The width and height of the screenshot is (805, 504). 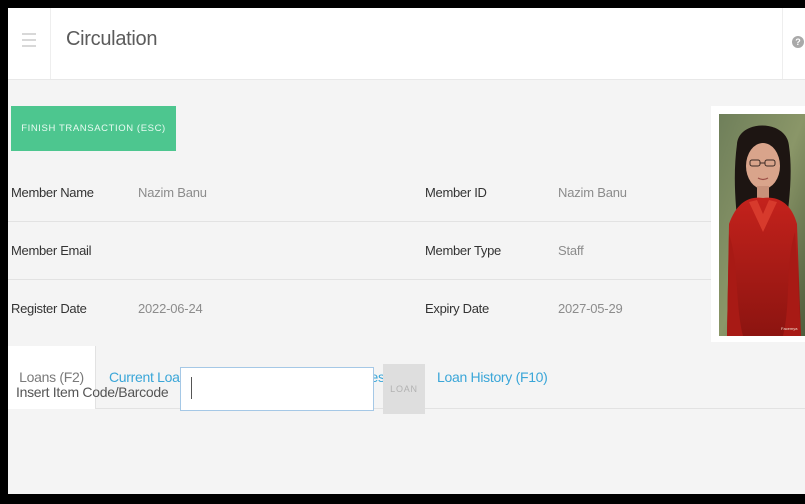 What do you see at coordinates (406, 44) in the screenshot?
I see `page-header: Circulation ?` at bounding box center [406, 44].